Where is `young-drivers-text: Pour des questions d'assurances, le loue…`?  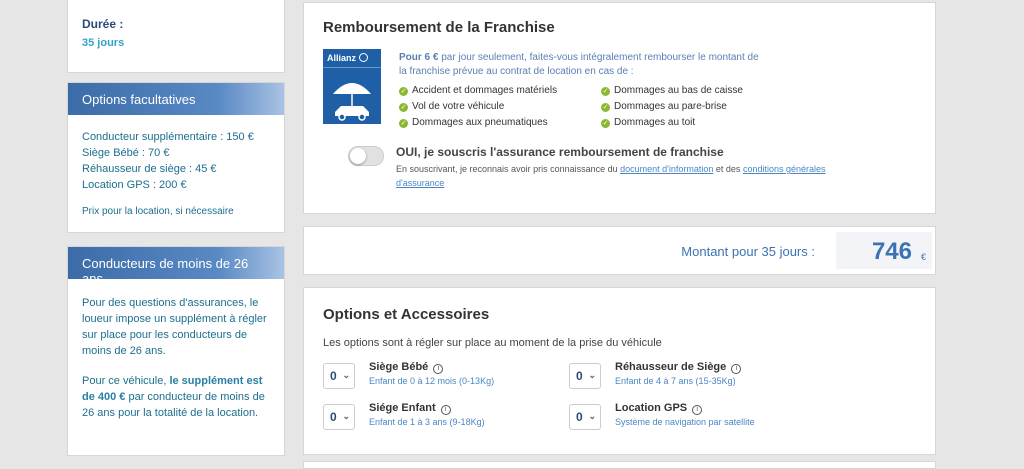
young-drivers-text: Pour des questions d'assurances, le loue… is located at coordinates (174, 327).